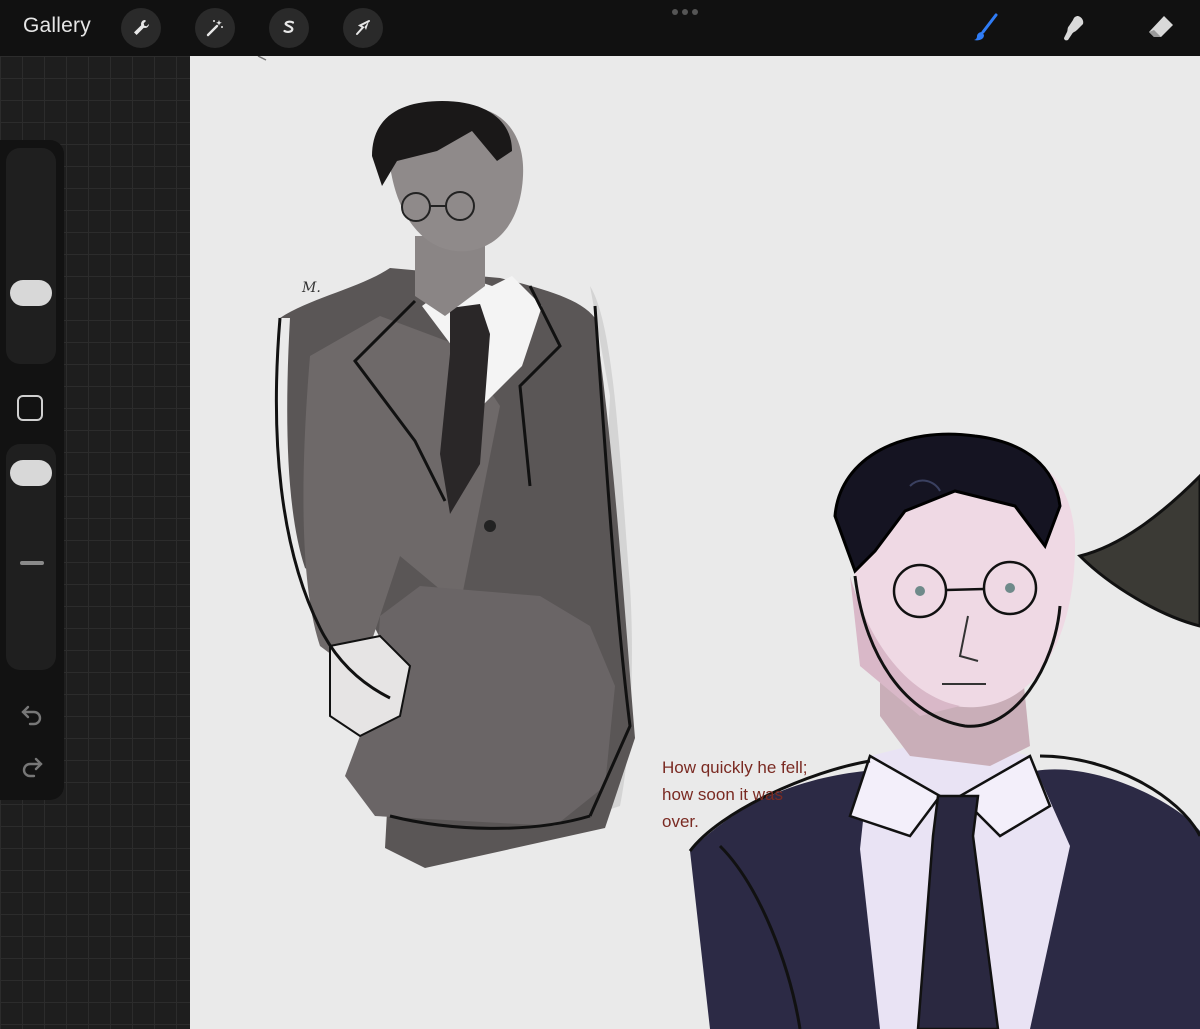 The width and height of the screenshot is (1200, 1029). Describe the element at coordinates (30, 408) in the screenshot. I see `eyedropper-square-button` at that location.